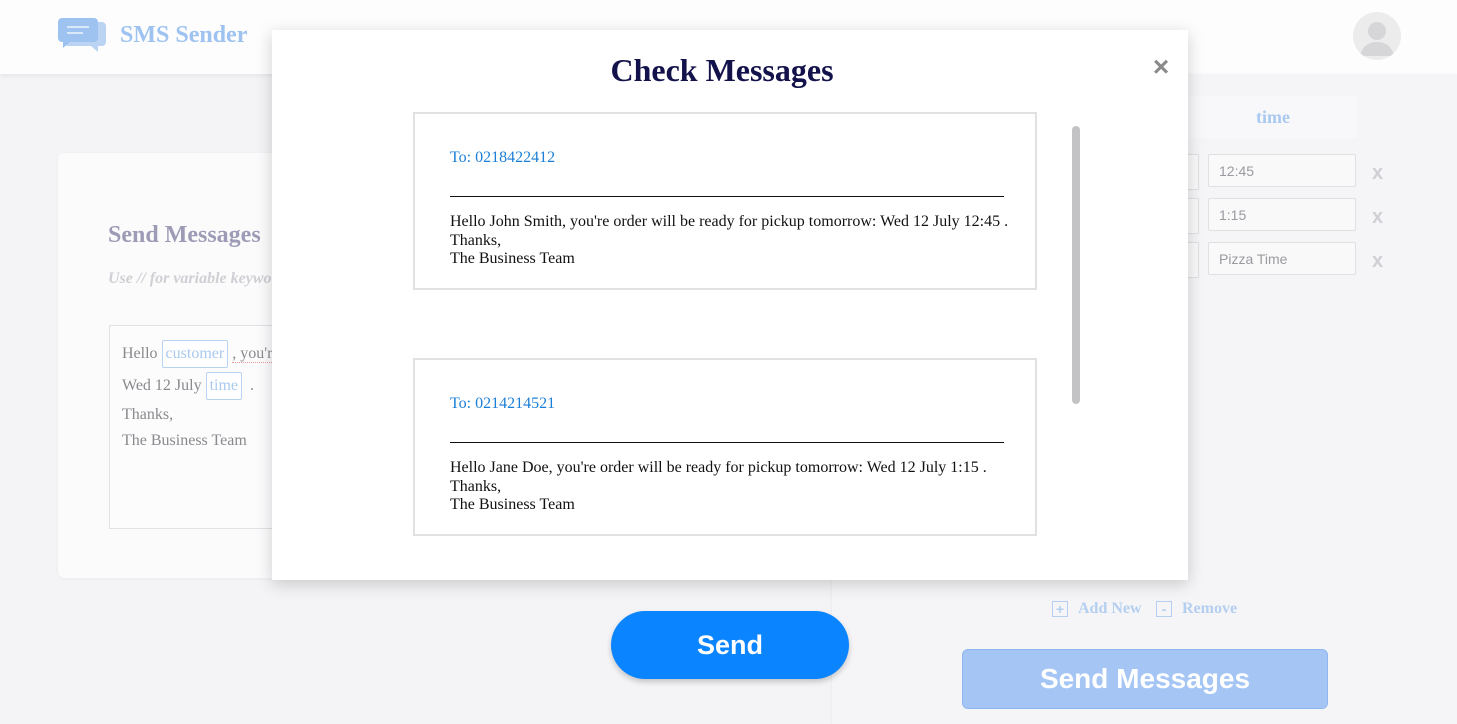 The image size is (1457, 724). Describe the element at coordinates (1110, 608) in the screenshot. I see `add-new-label: Add New` at that location.